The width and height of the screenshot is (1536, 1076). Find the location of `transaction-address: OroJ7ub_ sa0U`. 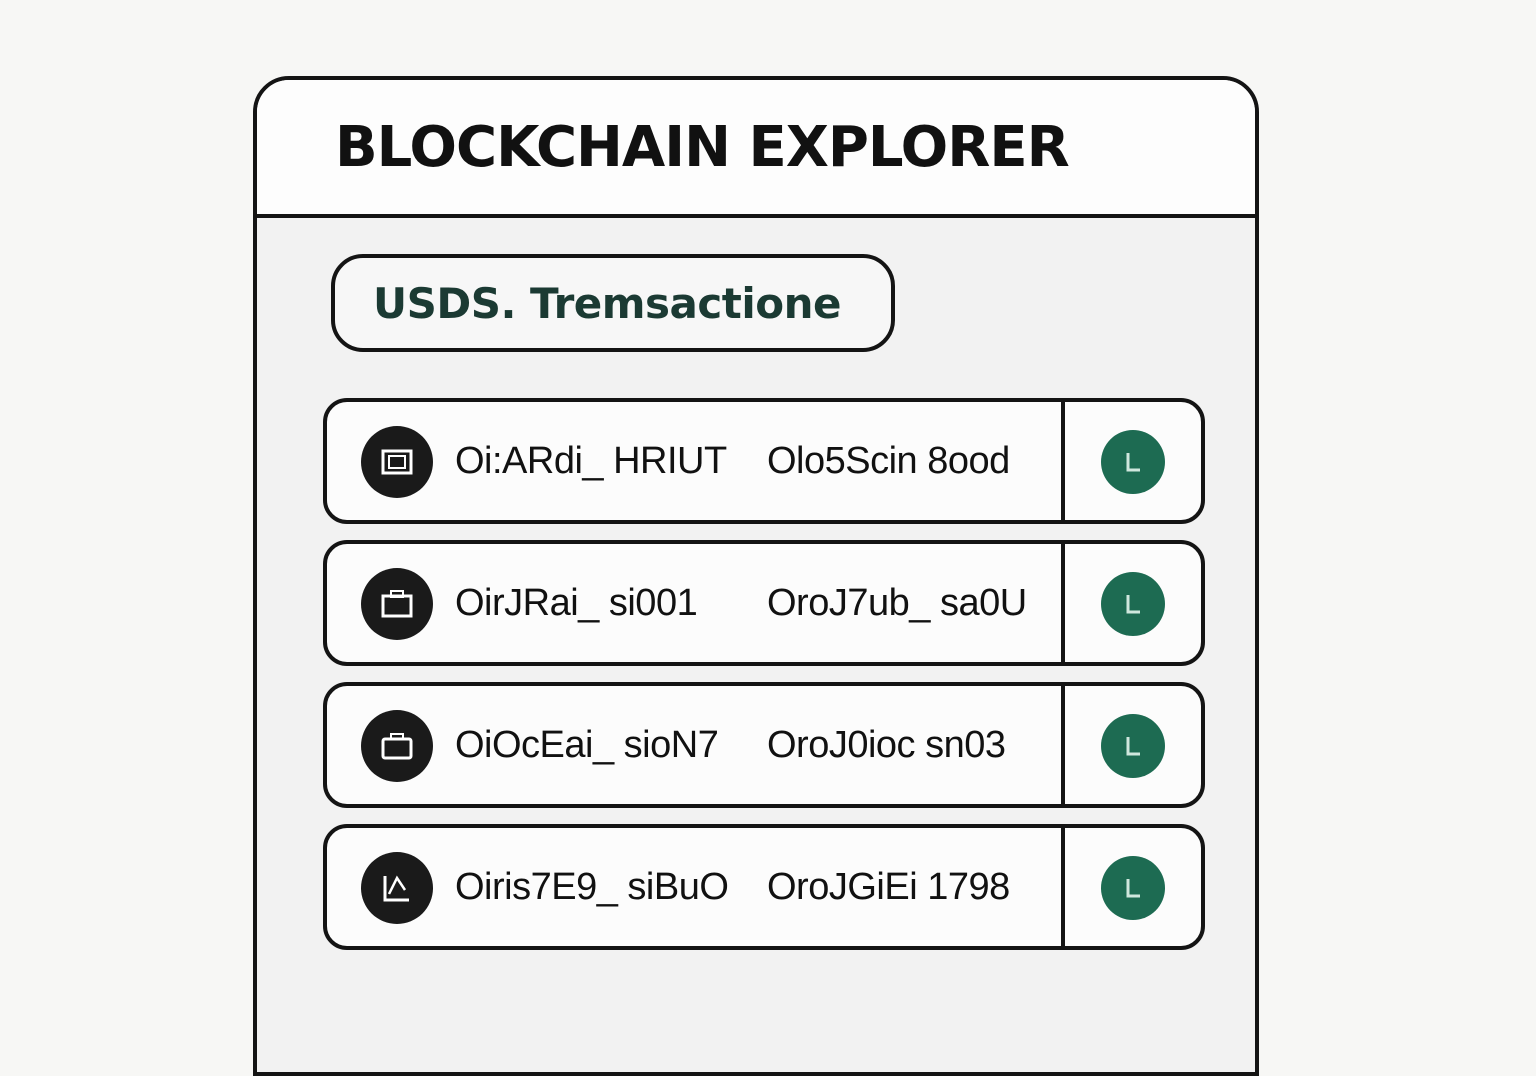

transaction-address: OroJ7ub_ sa0U is located at coordinates (897, 603).